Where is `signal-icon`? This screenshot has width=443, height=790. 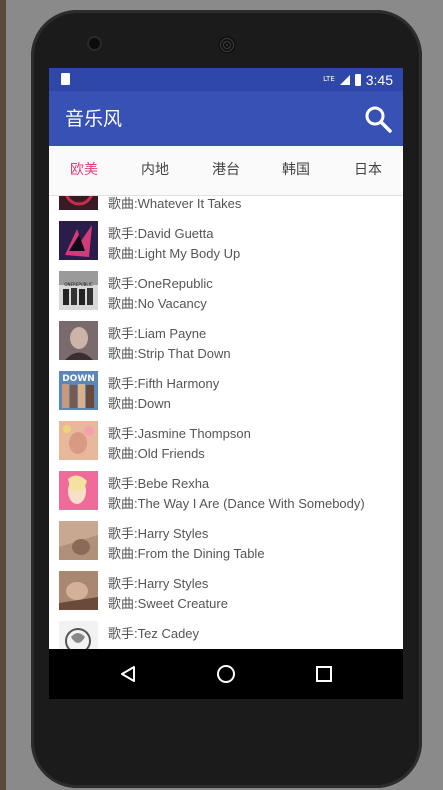
signal-icon is located at coordinates (344, 79).